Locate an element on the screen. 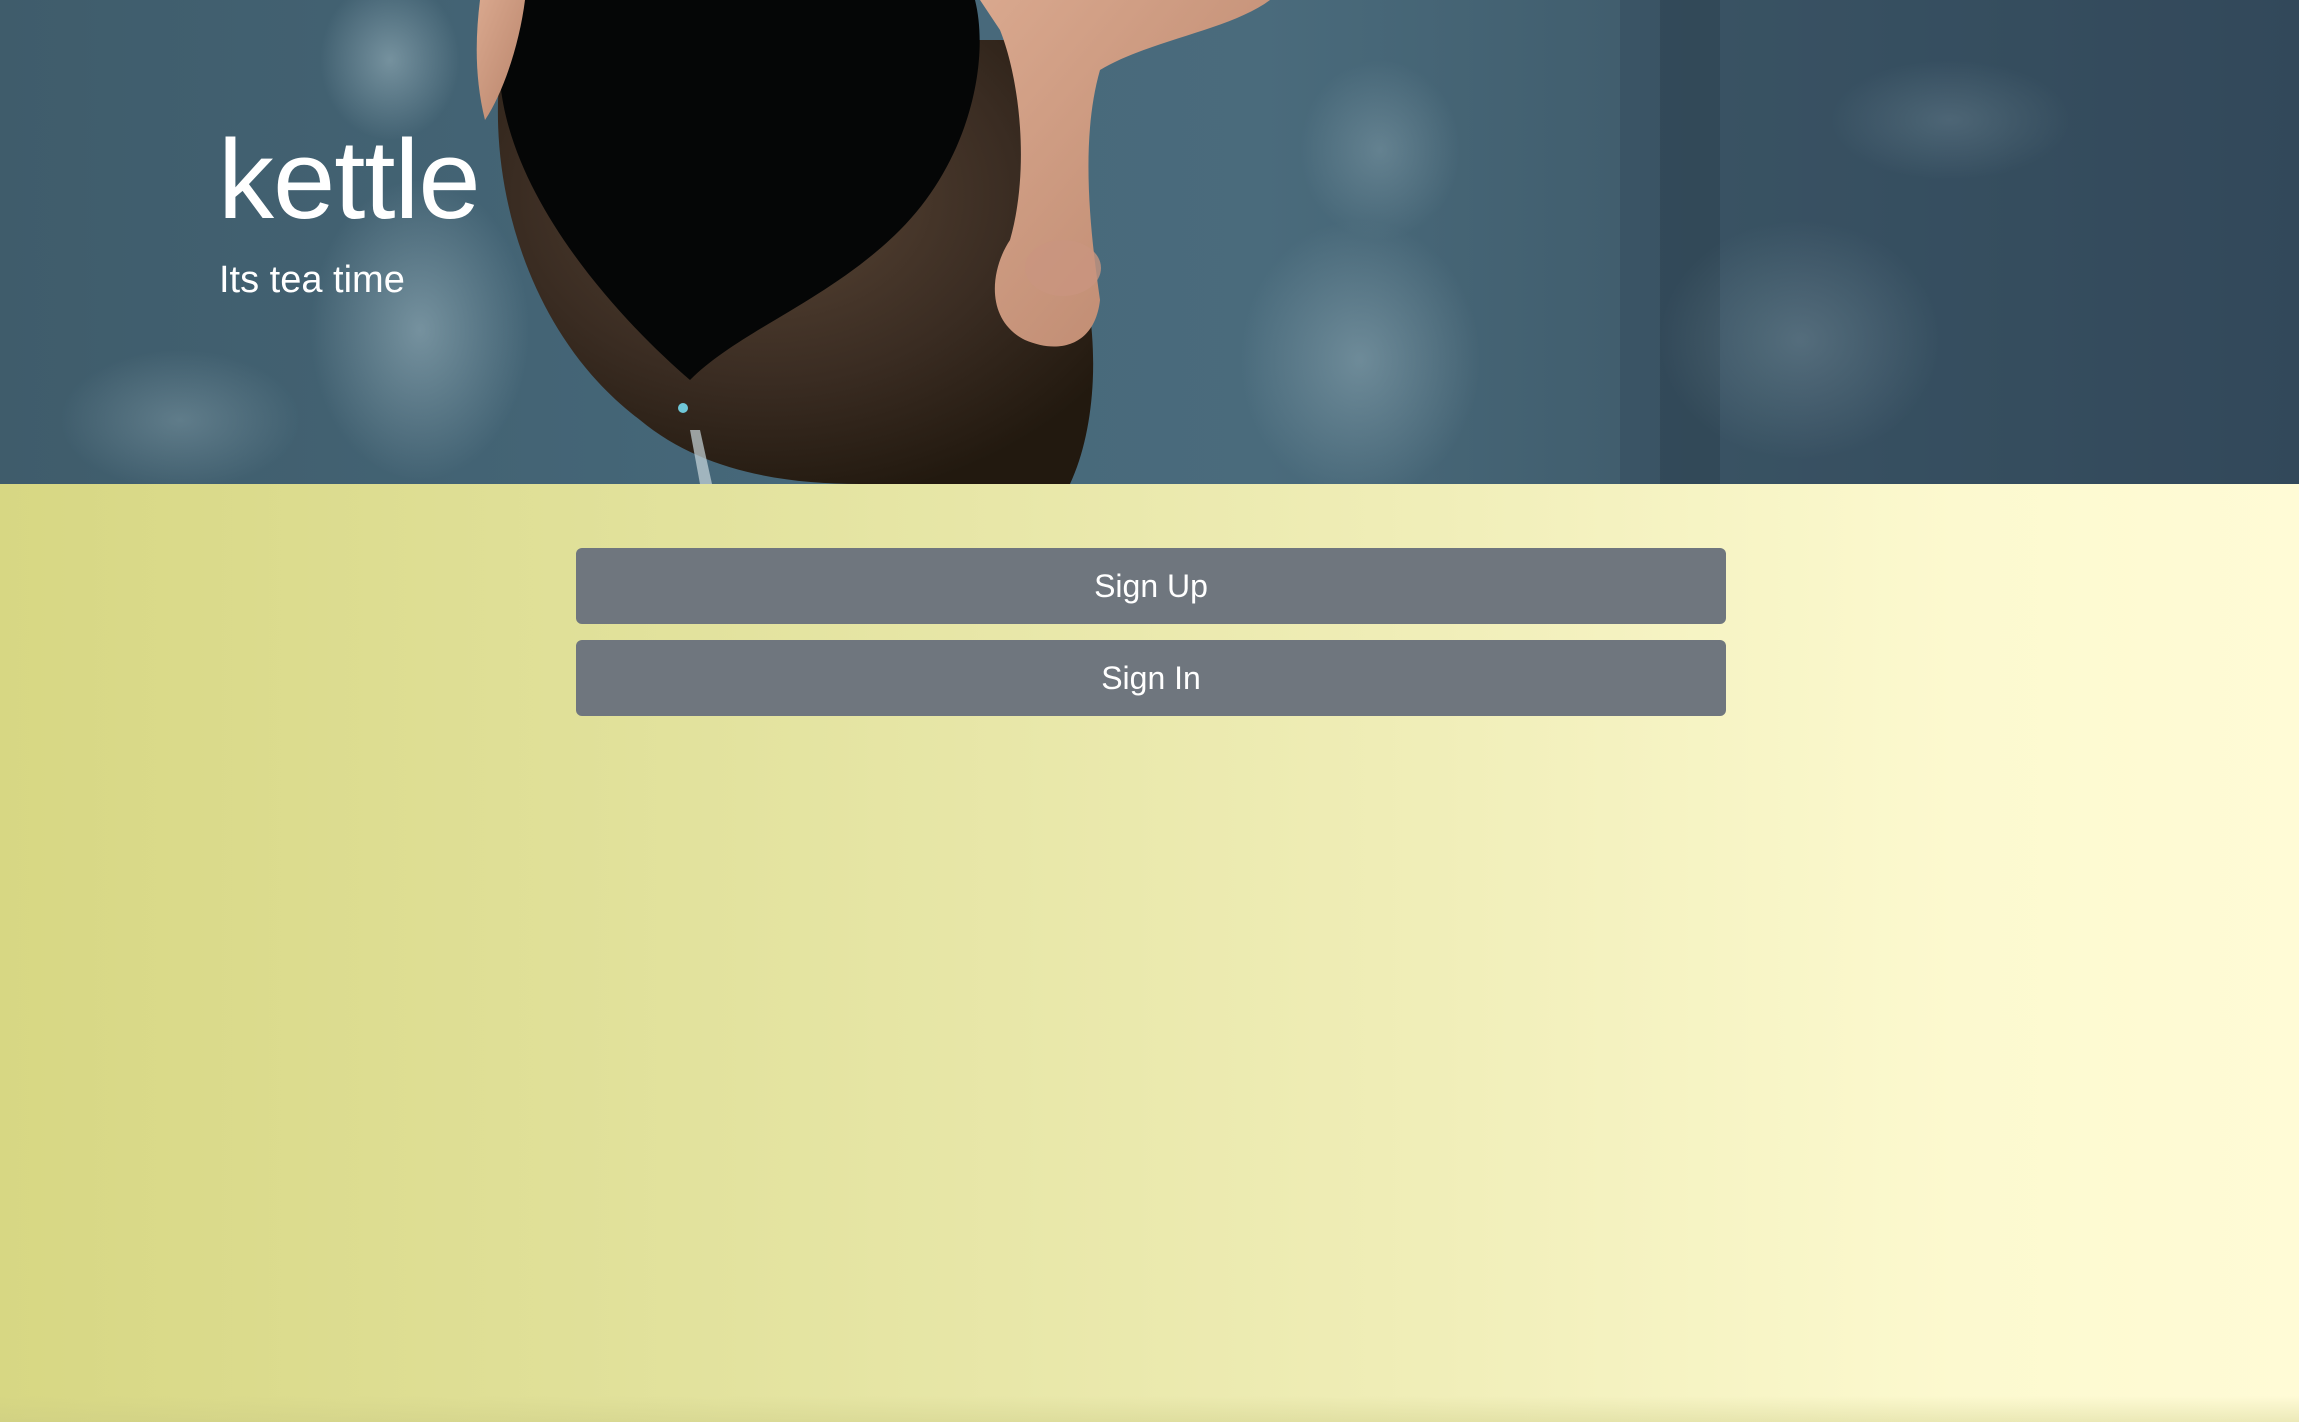 The image size is (2299, 1422). app-tagline: Its tea time is located at coordinates (312, 280).